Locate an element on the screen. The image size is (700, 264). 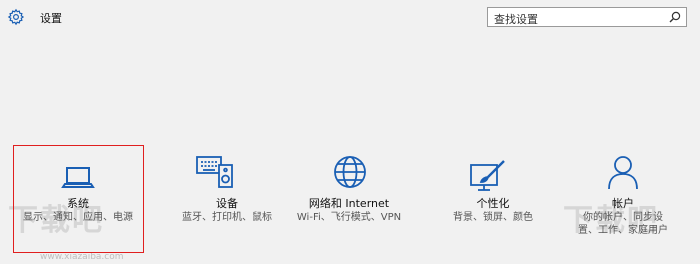
watermark-url: www.xiazaiba.com is located at coordinates (82, 257).